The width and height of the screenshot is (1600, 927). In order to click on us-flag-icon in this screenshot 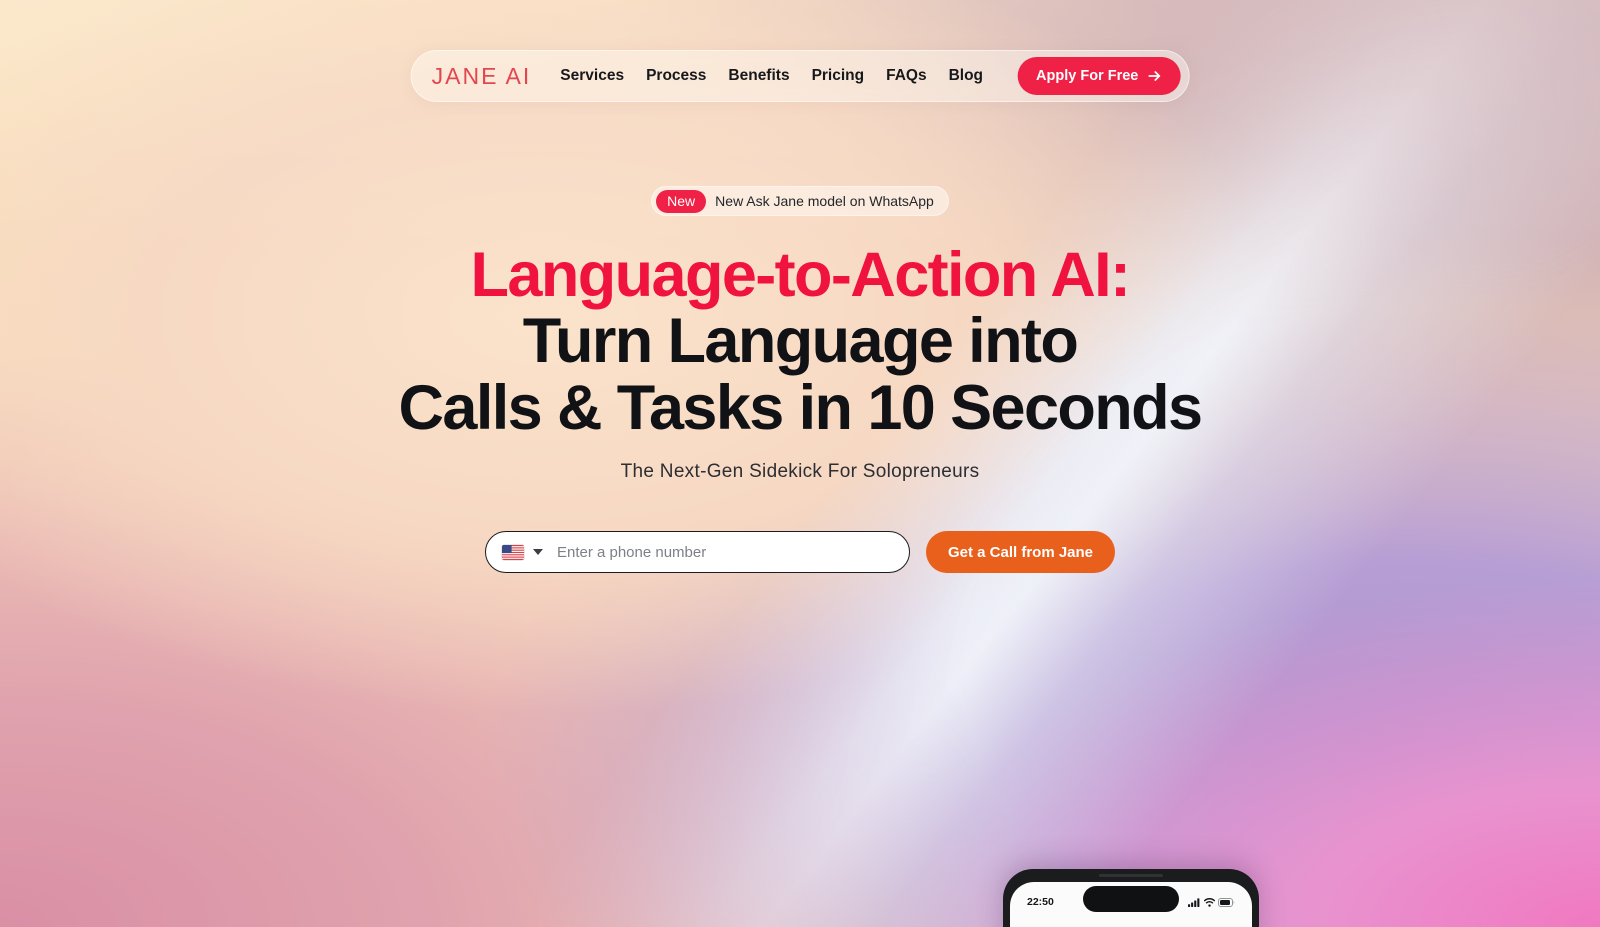, I will do `click(512, 552)`.